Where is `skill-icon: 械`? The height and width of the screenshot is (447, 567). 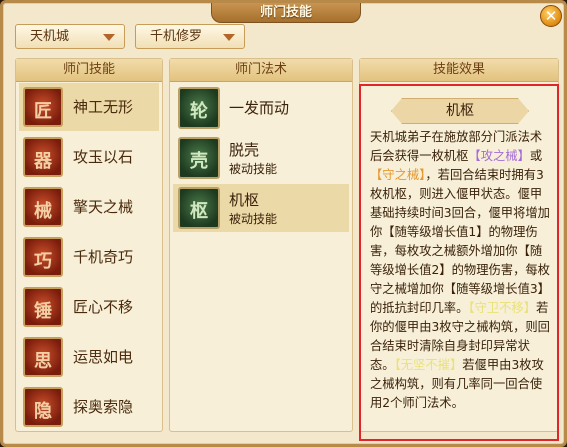
skill-icon: 械 is located at coordinates (43, 207).